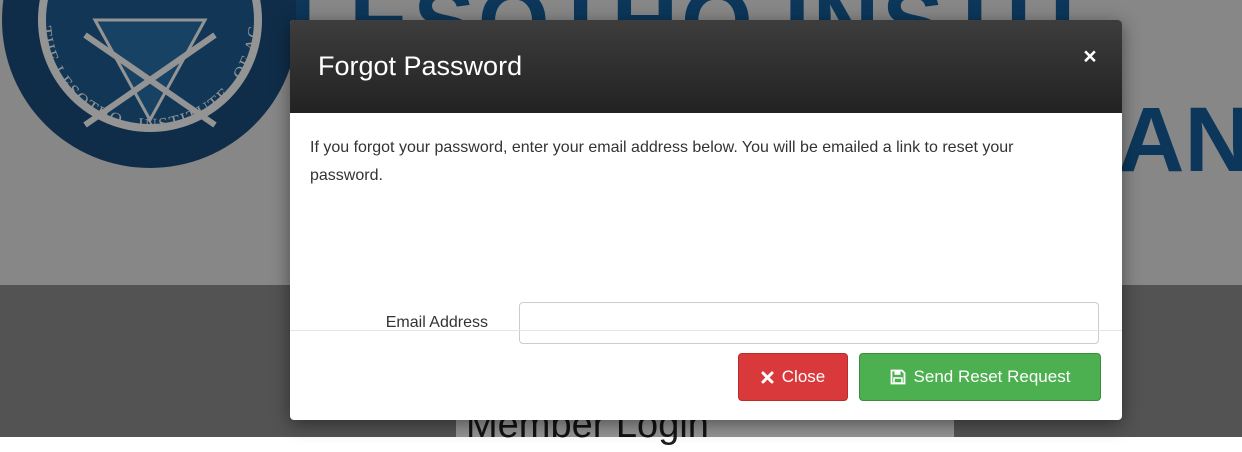 This screenshot has width=1242, height=452. What do you see at coordinates (1090, 56) in the screenshot?
I see `close-icon: ×` at bounding box center [1090, 56].